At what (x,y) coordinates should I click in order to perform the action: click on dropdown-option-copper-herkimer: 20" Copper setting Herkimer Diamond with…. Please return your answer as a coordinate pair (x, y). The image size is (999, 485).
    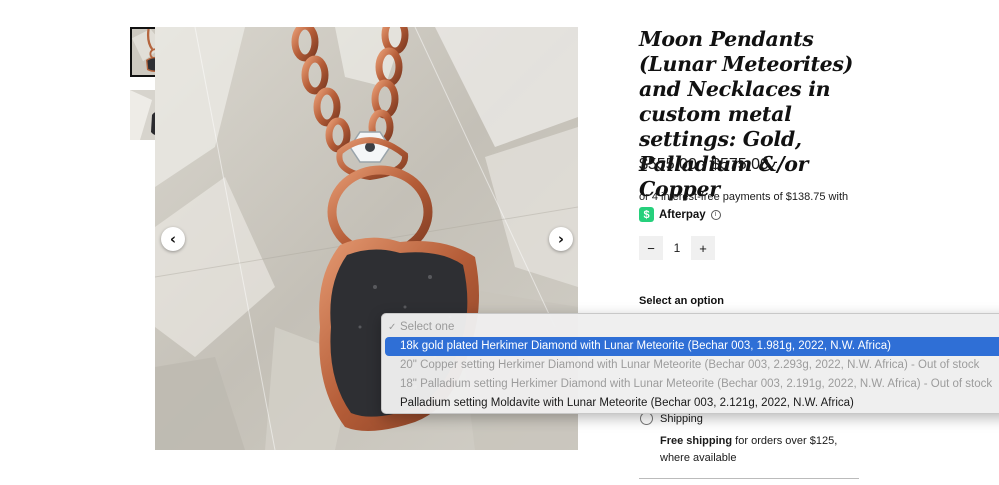
    Looking at the image, I should click on (690, 365).